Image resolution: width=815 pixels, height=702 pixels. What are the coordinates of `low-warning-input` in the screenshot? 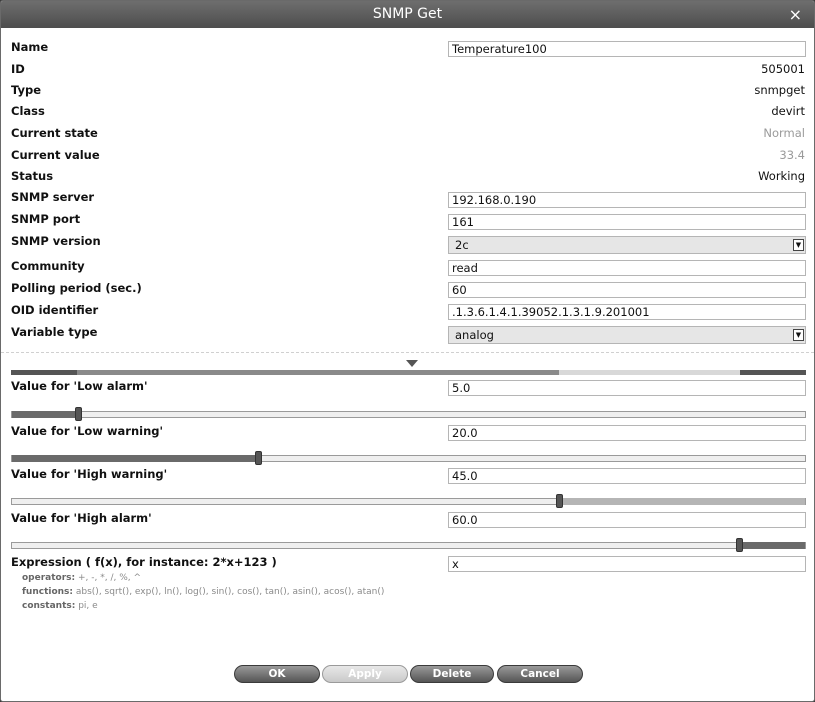 It's located at (627, 433).